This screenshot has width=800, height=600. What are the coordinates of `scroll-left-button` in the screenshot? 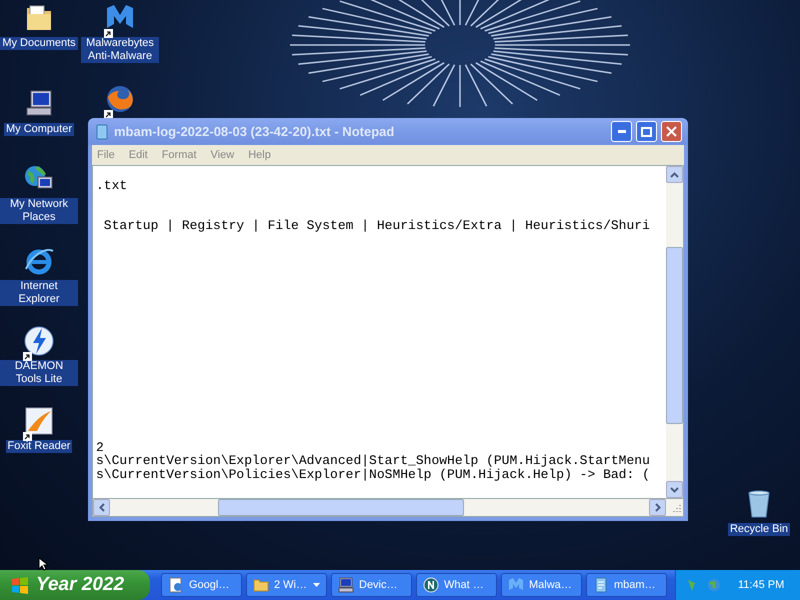 It's located at (101, 507).